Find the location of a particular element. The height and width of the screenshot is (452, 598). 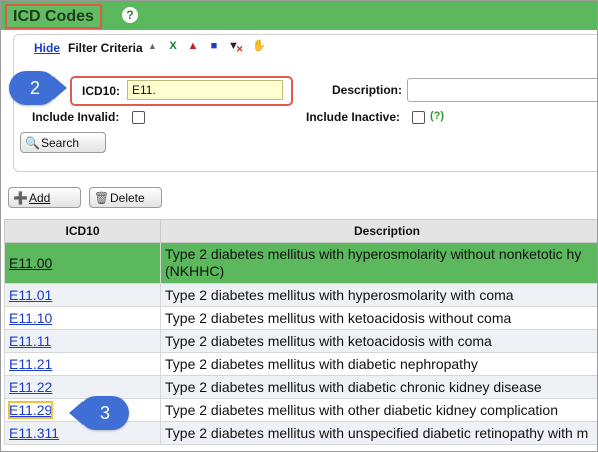

save-icon: ■ is located at coordinates (214, 46).